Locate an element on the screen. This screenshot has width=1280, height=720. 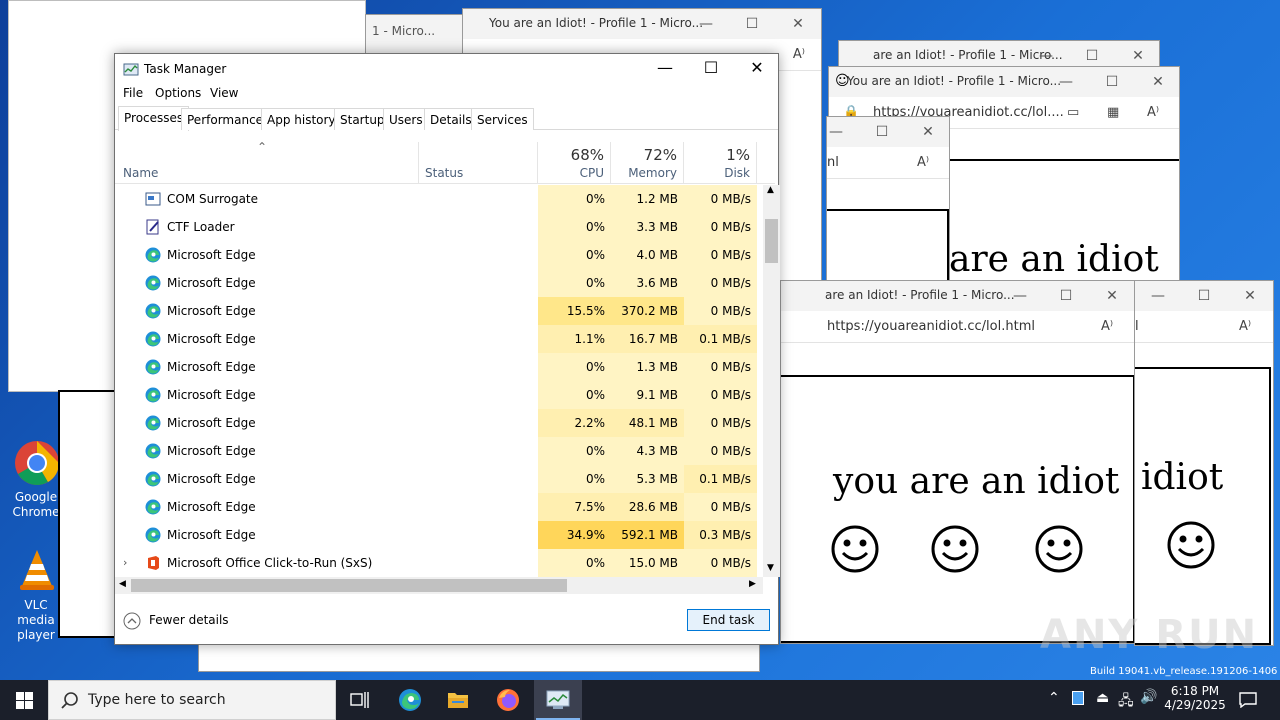
tab-app-history: App history is located at coordinates (301, 119).